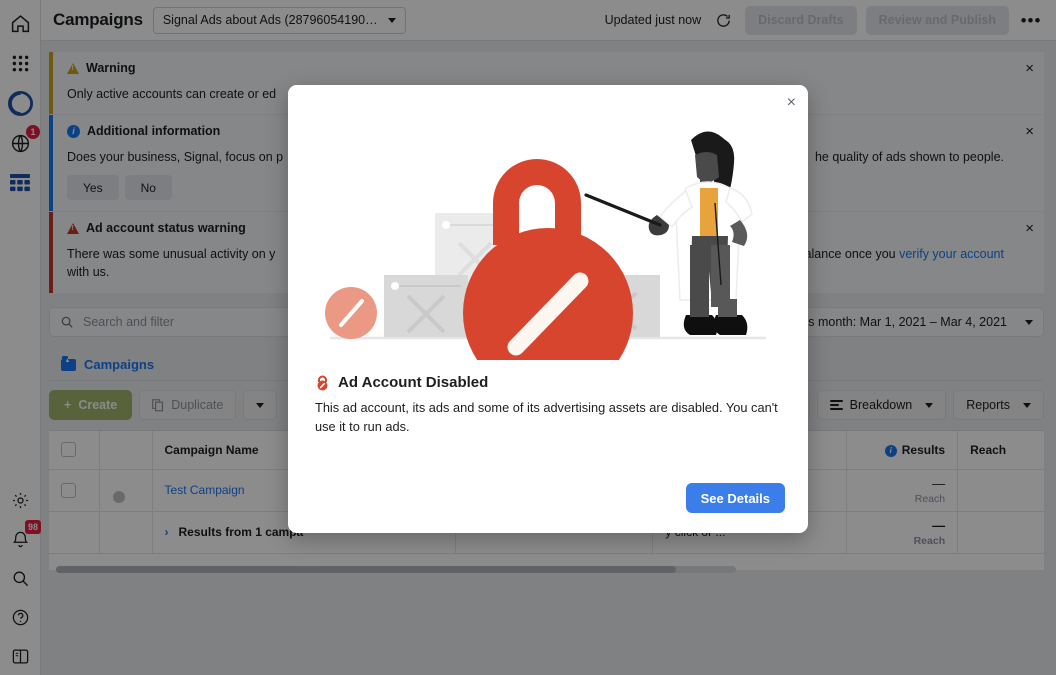 This screenshot has height=675, width=1056. I want to click on see-details-button: See Details, so click(735, 498).